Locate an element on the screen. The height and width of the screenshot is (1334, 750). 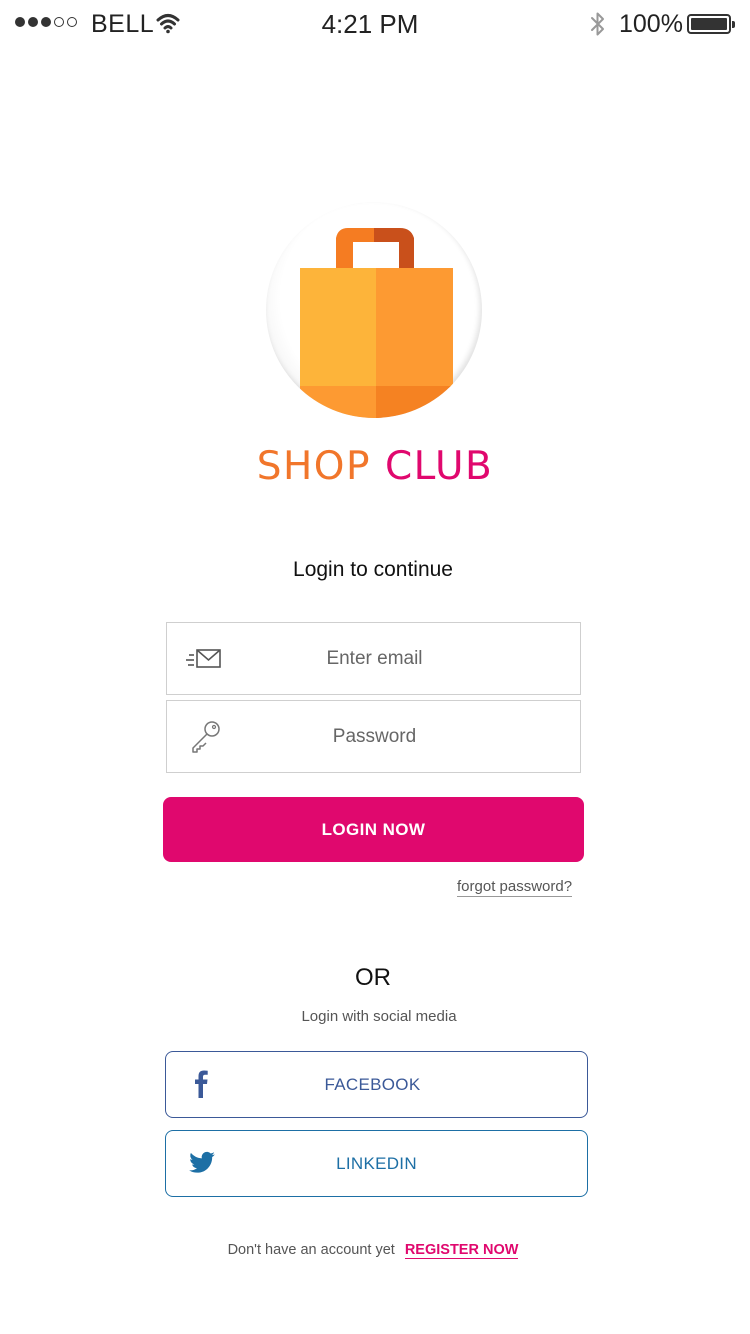
brand-name: SHOP CLUB is located at coordinates (375, 466).